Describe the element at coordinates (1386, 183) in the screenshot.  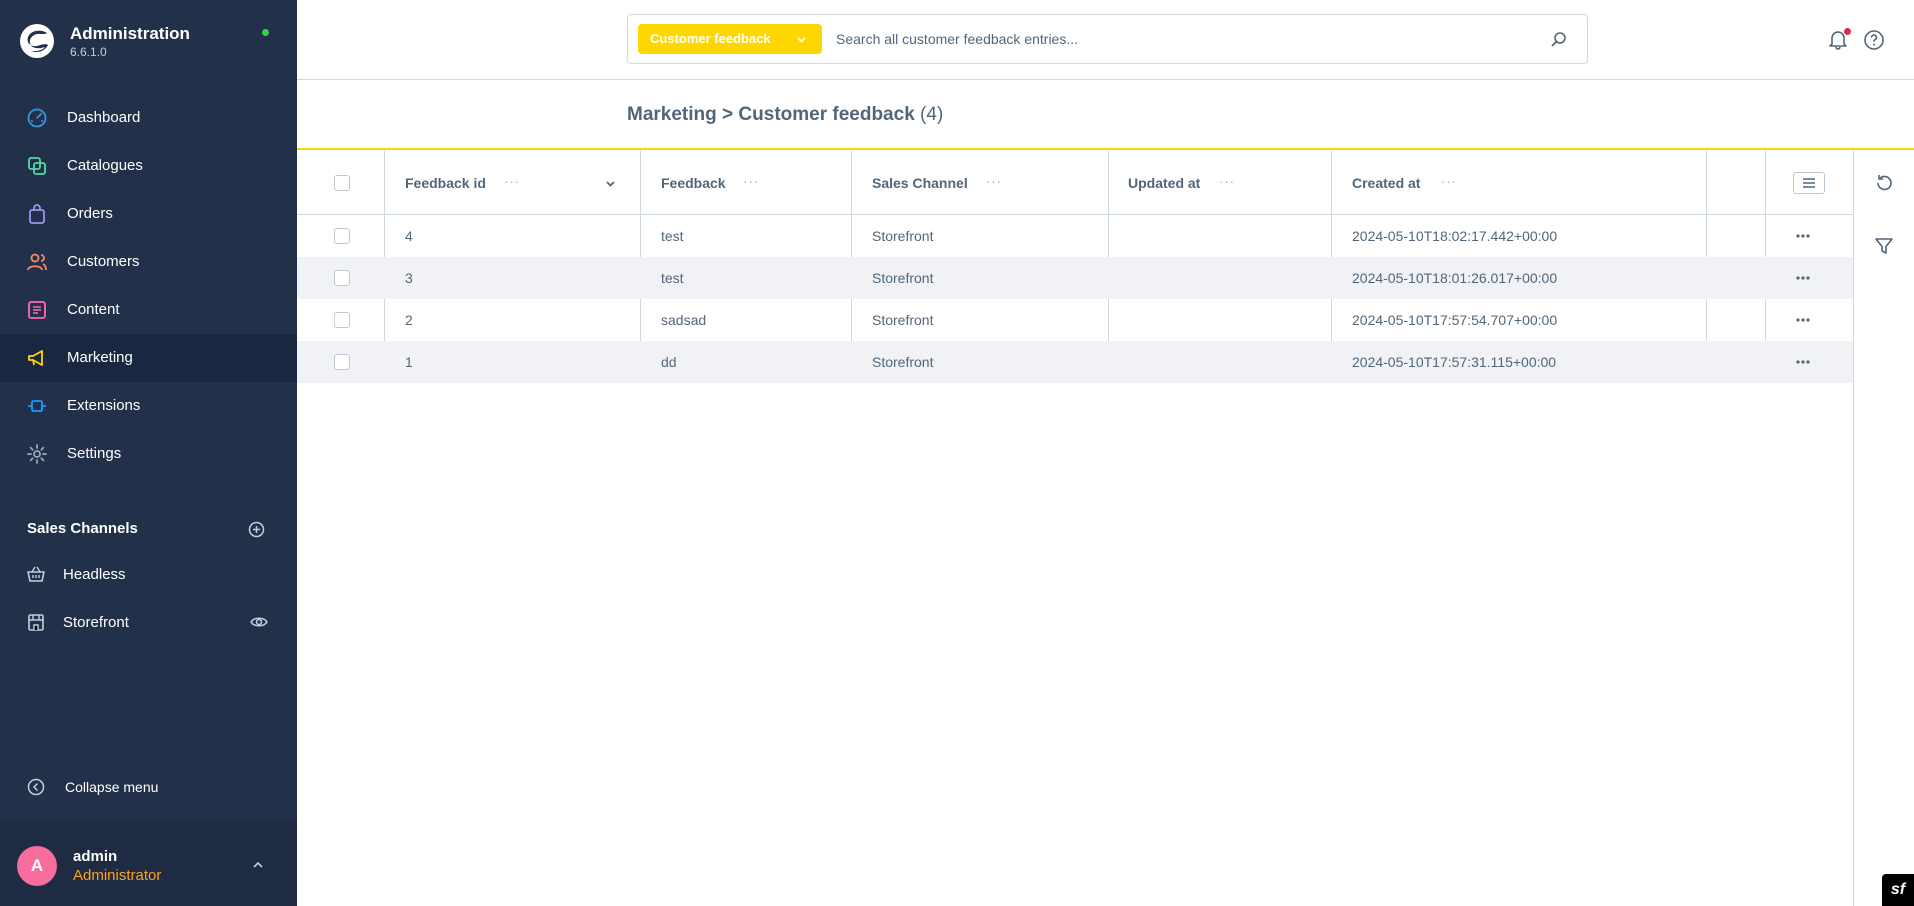
I see `column-header-created-at: Created at` at that location.